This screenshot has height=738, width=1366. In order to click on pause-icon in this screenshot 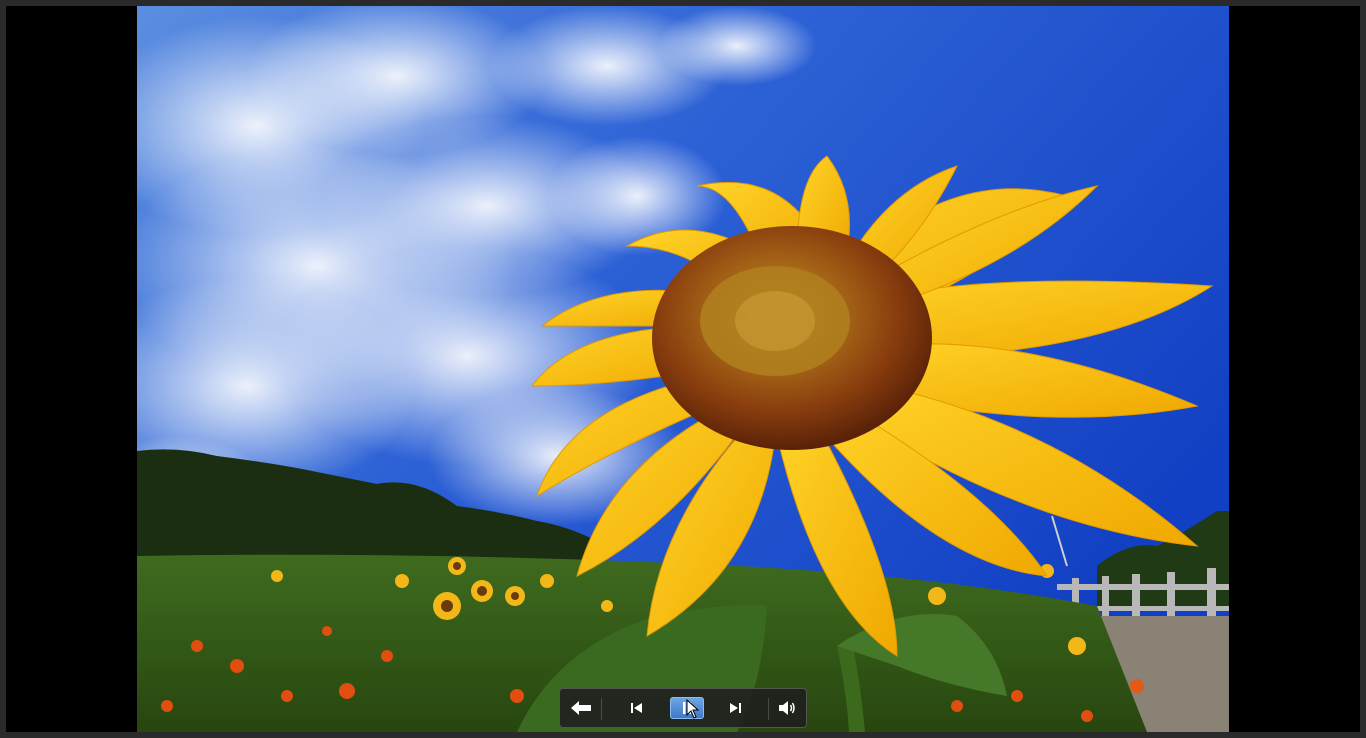, I will do `click(687, 708)`.